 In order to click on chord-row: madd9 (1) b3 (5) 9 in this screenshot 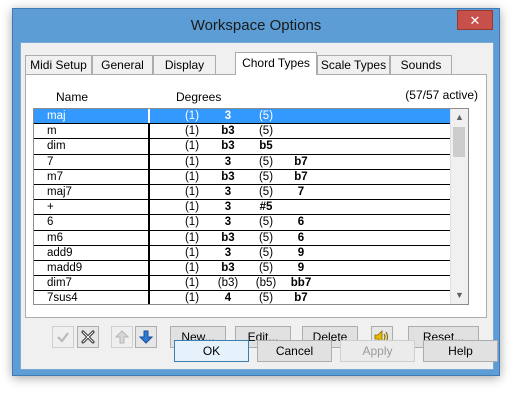, I will do `click(251, 268)`.